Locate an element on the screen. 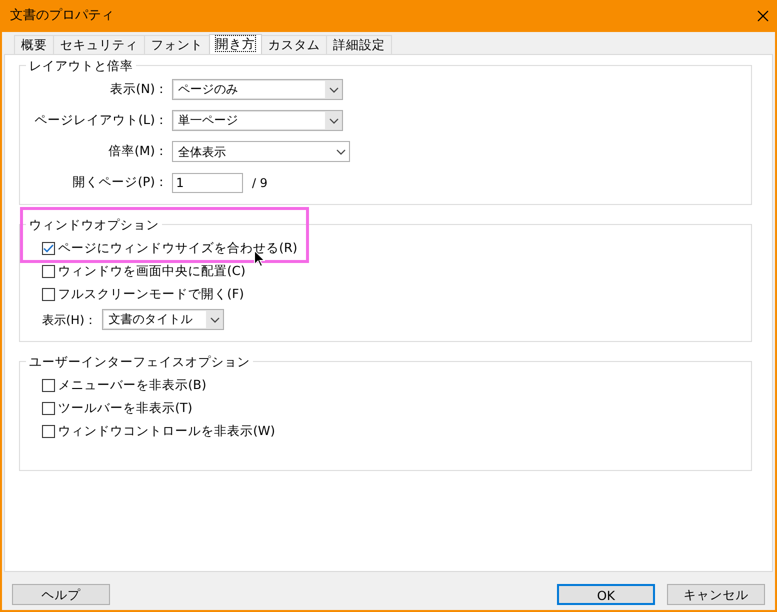 This screenshot has width=777, height=612. page-input: 1 is located at coordinates (207, 182).